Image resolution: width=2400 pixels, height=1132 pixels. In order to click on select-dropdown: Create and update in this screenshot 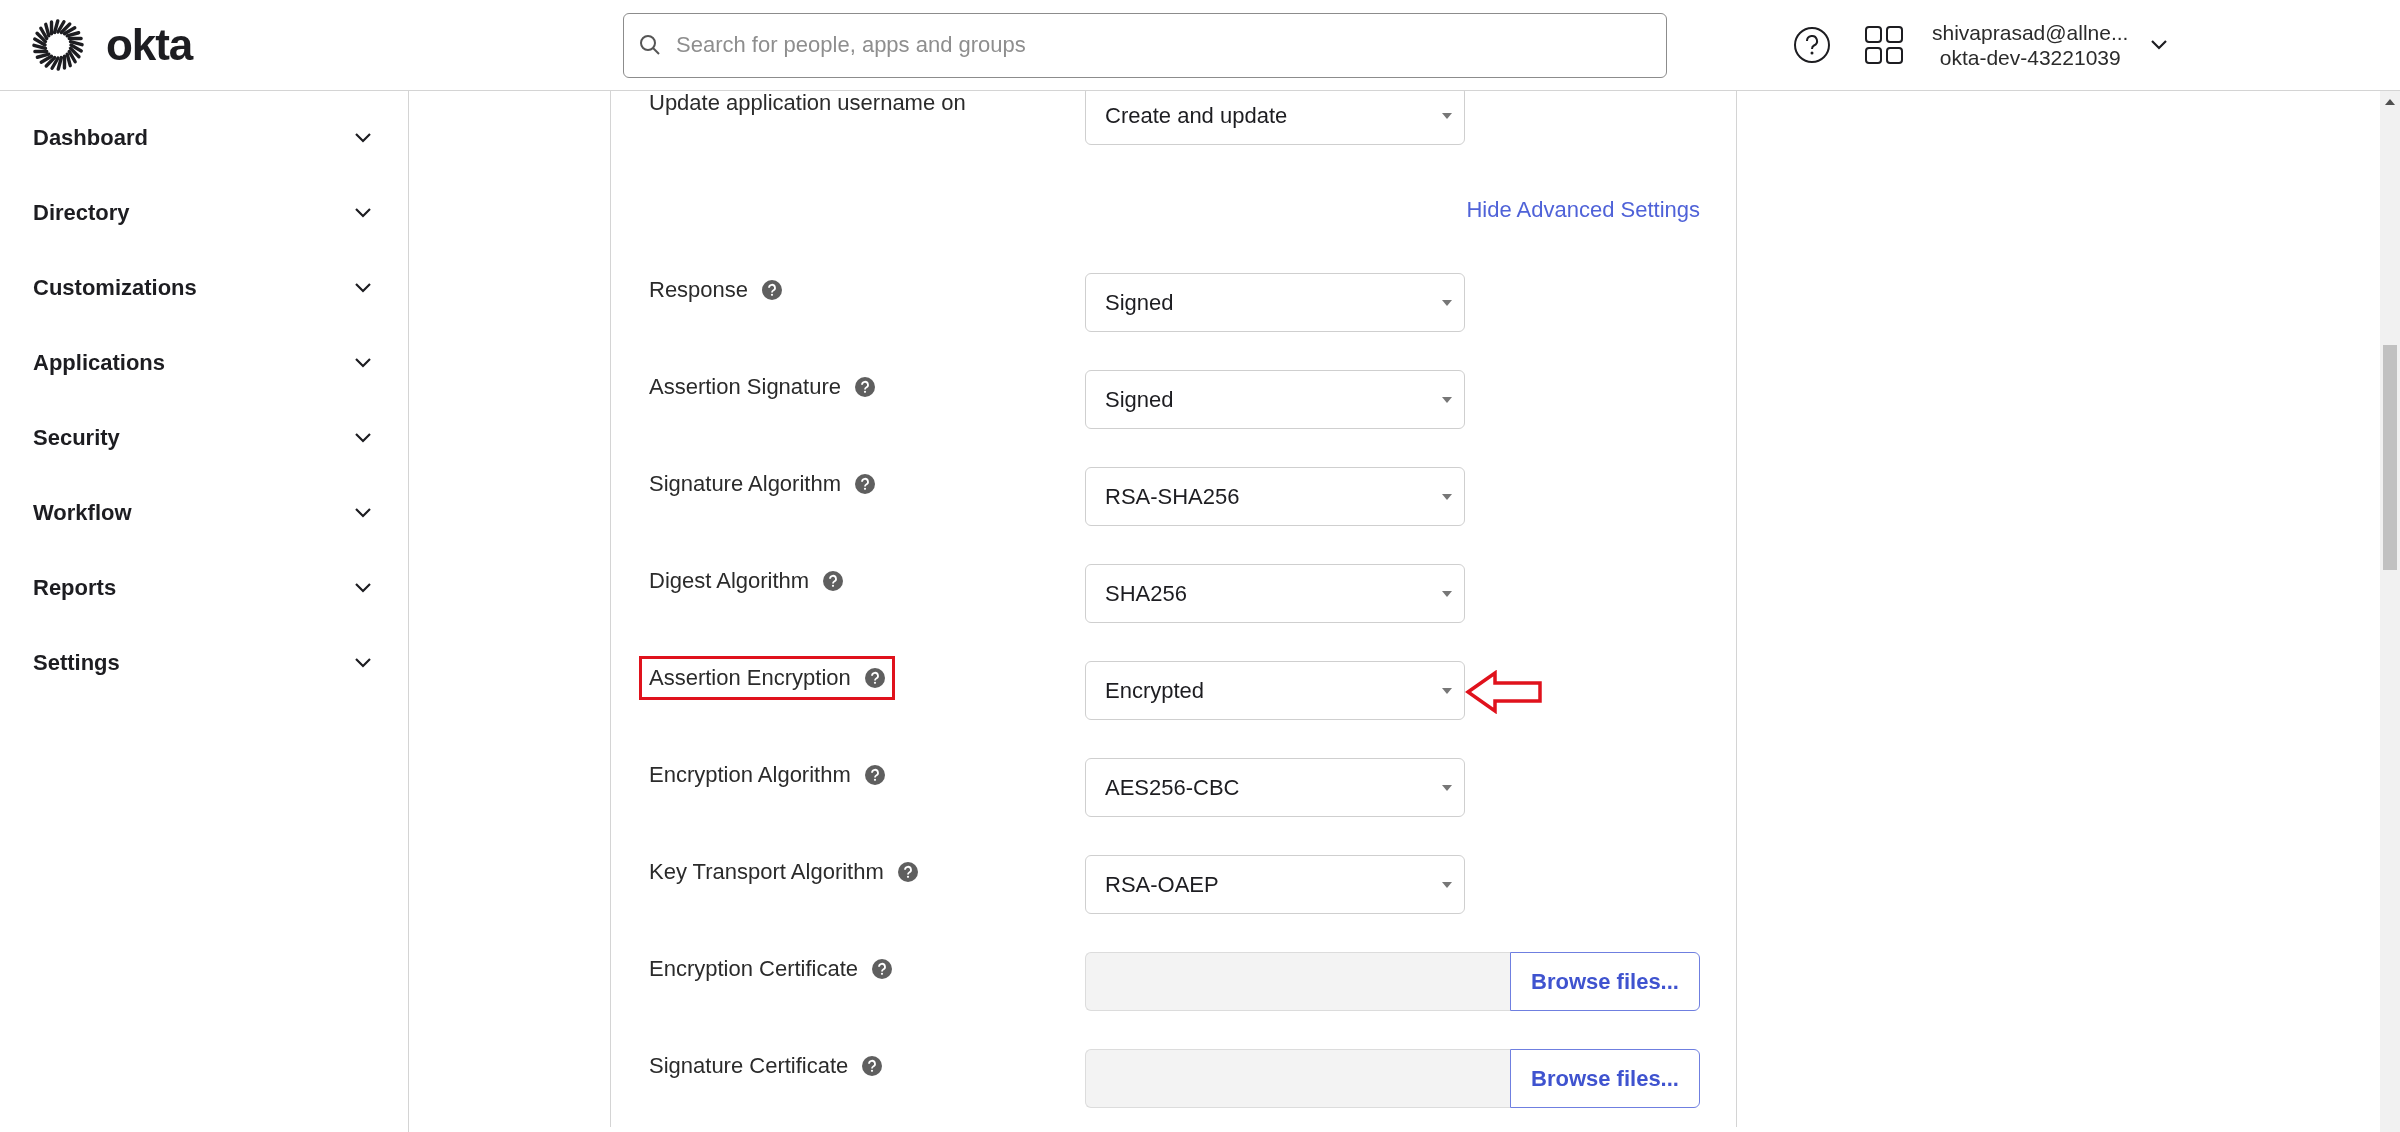, I will do `click(1275, 118)`.